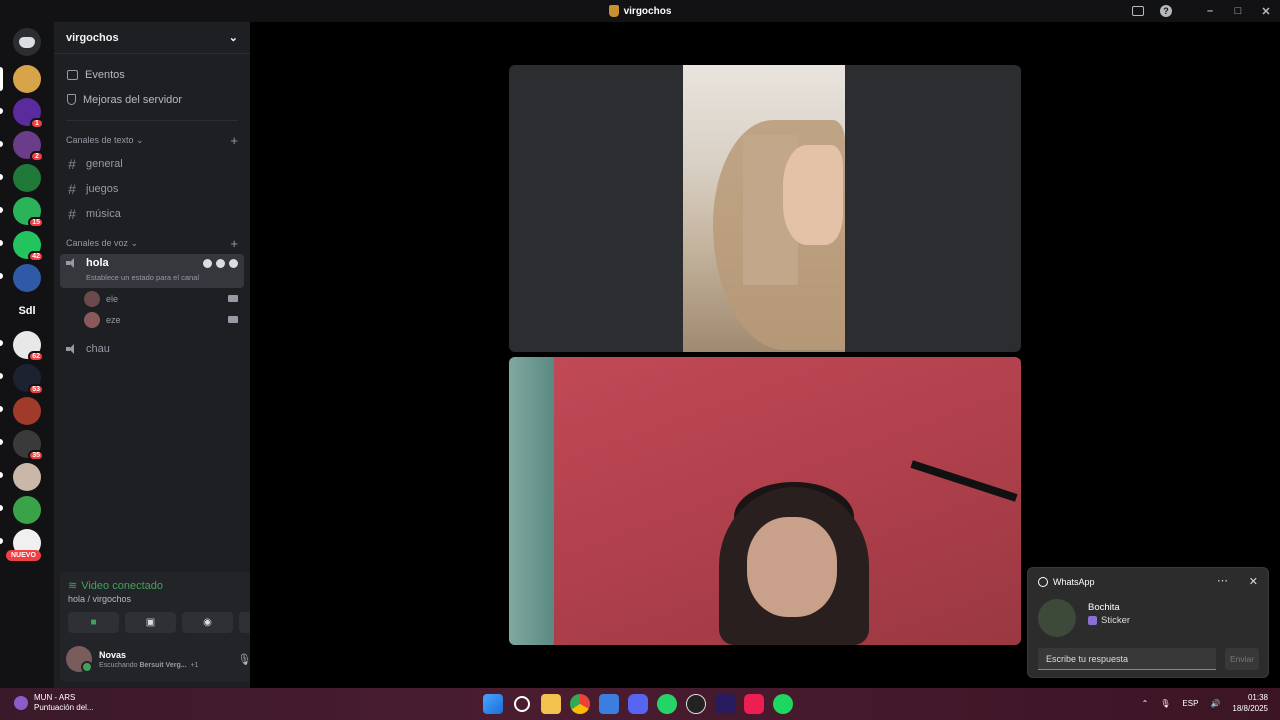  I want to click on server-icon-11: 35, so click(28, 445).